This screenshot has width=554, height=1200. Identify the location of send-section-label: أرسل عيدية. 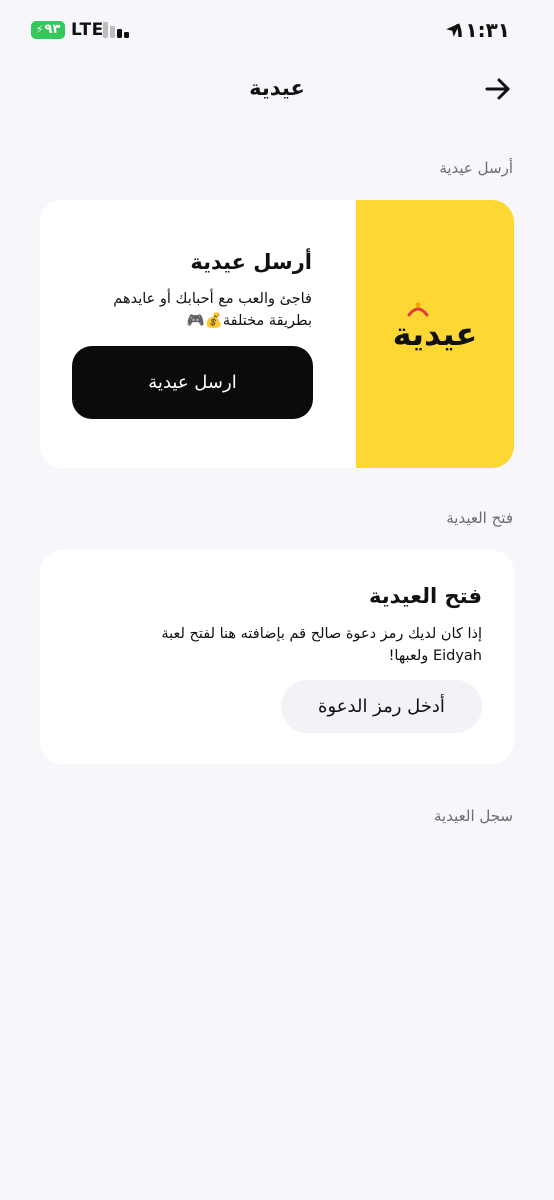
(476, 168).